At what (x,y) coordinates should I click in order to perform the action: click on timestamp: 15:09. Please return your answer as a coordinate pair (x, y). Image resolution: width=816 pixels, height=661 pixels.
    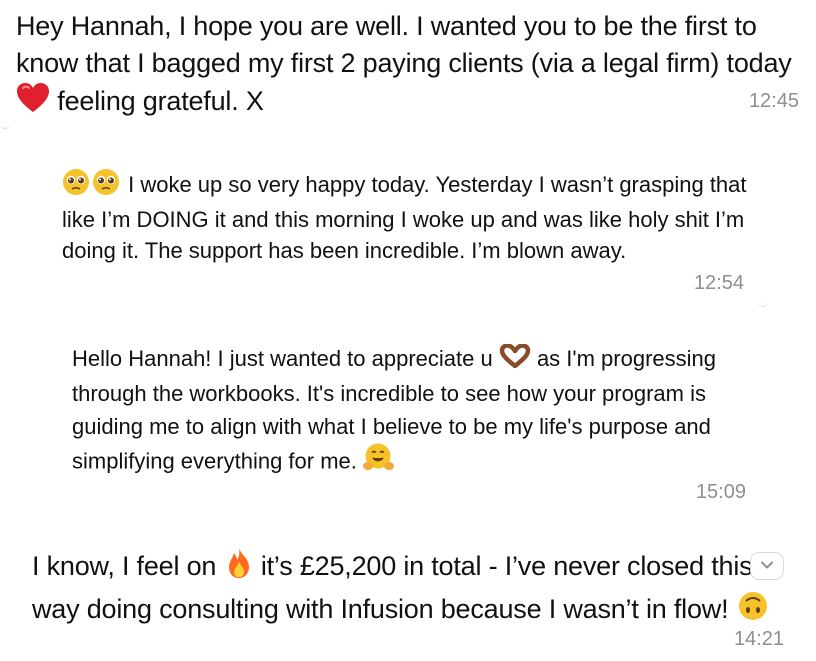
    Looking at the image, I should click on (720, 492).